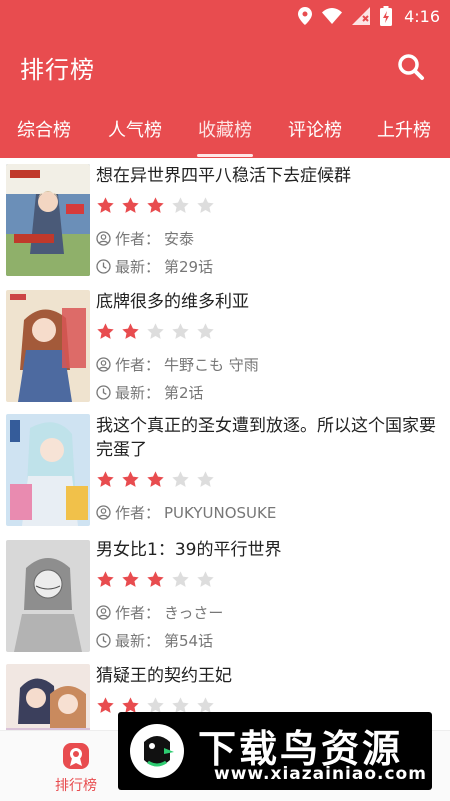 The width and height of the screenshot is (450, 801). I want to click on ranking-tabs: 综合榜 人气榜 收藏榜 评论榜 上升榜, so click(225, 130).